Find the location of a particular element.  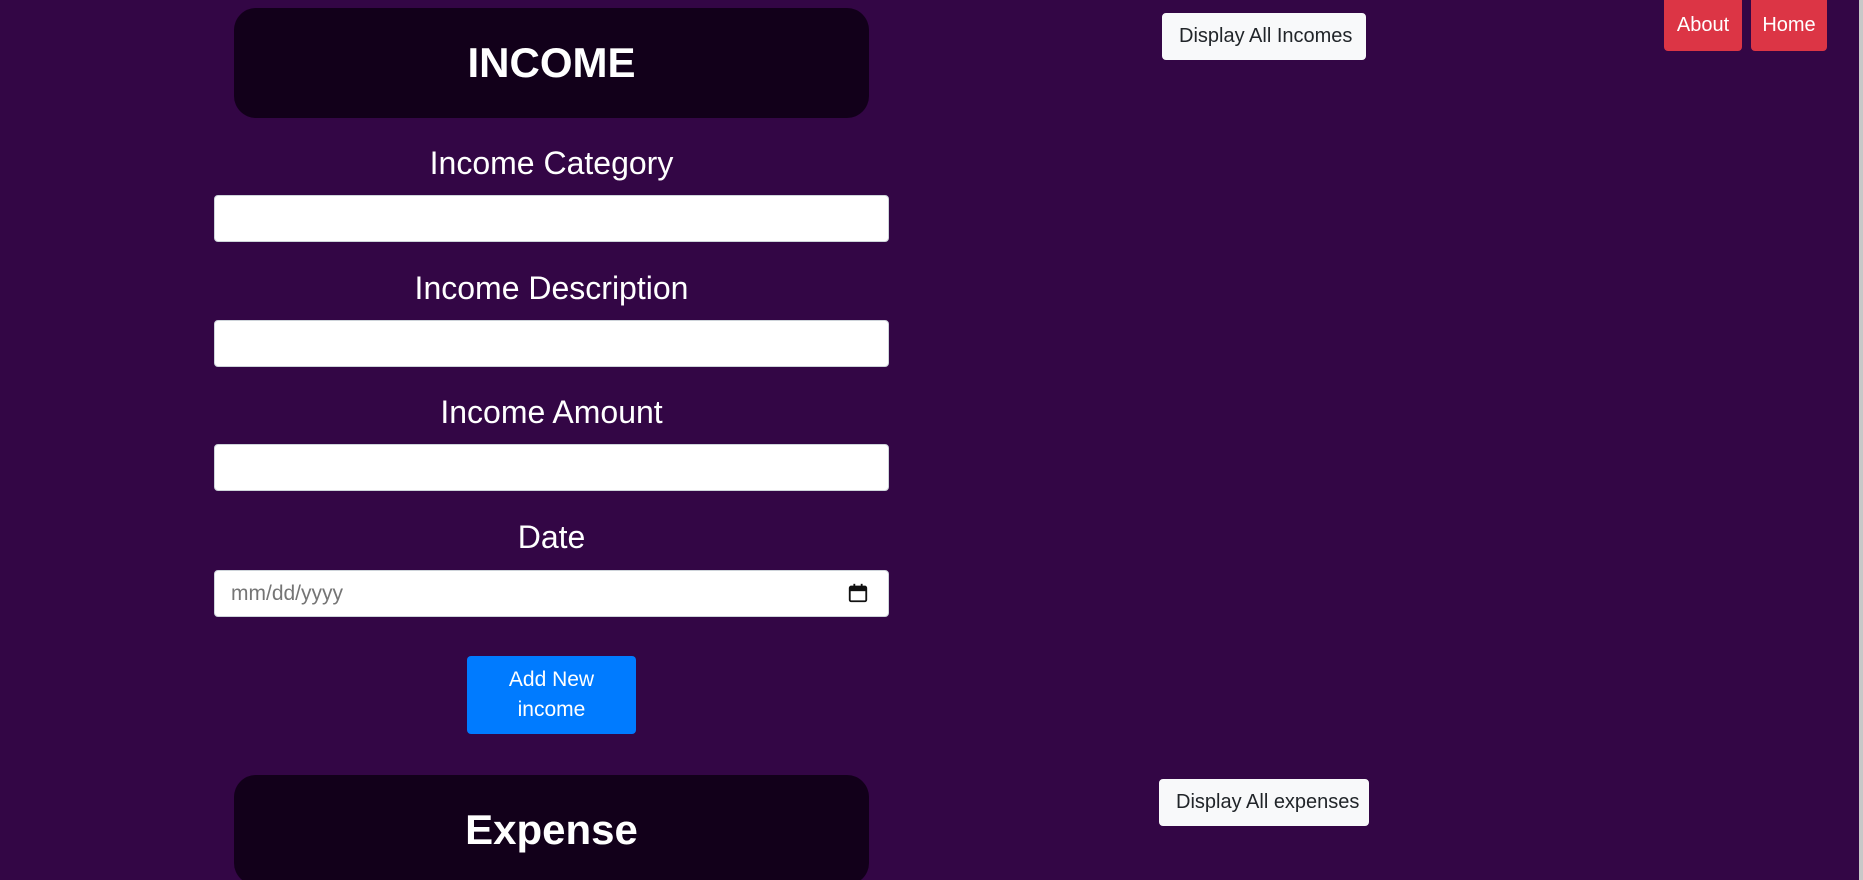

date-label: Date is located at coordinates (551, 537).